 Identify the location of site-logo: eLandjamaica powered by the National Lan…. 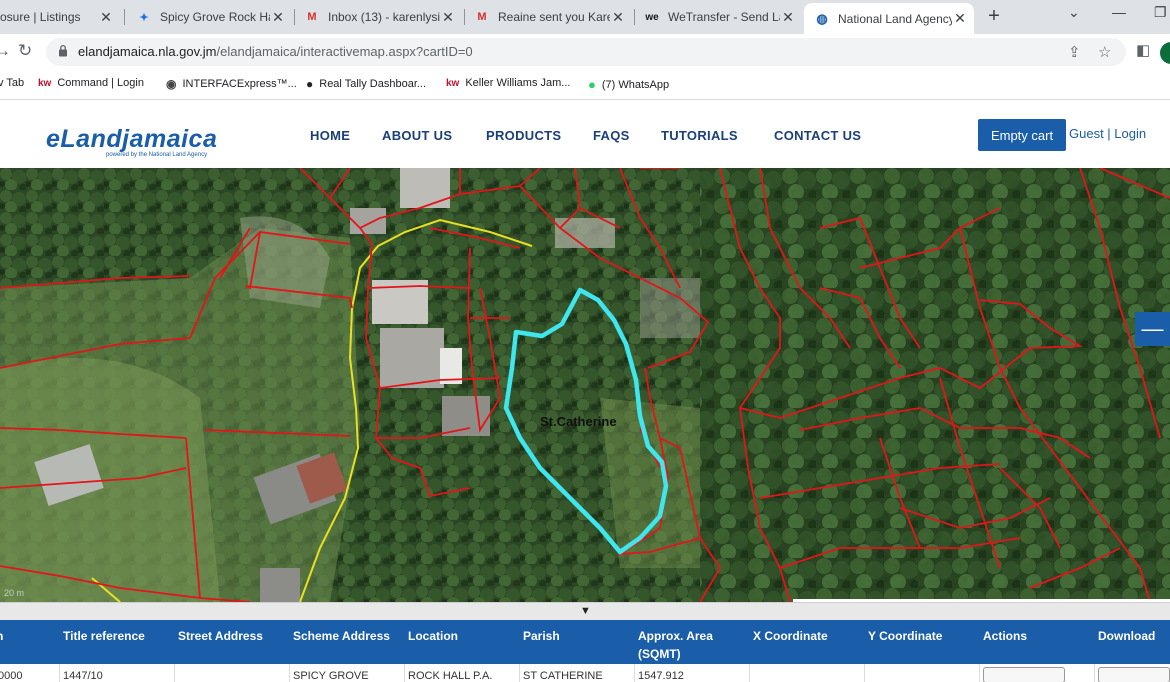
(132, 141).